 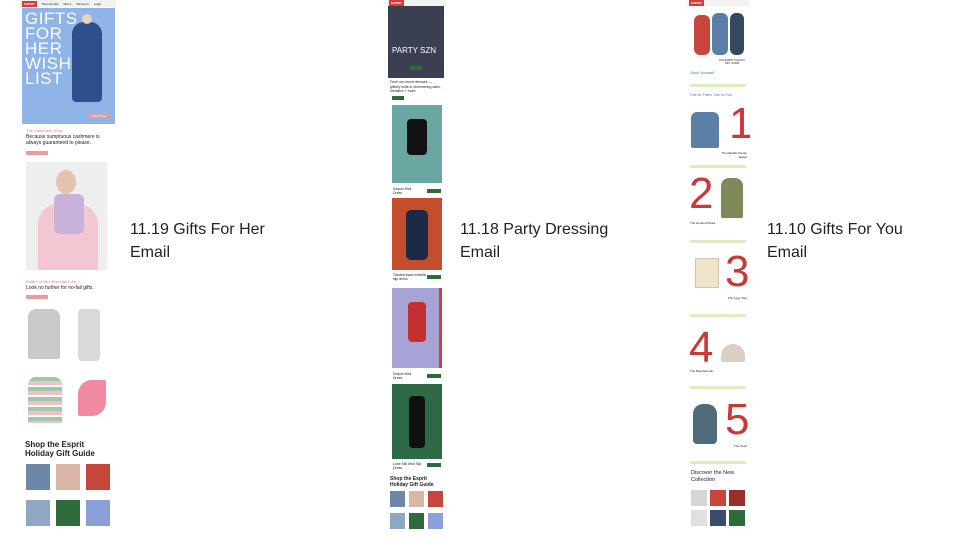 What do you see at coordinates (407, 466) in the screenshot?
I see `email2-product-name: Luxe Silk Midi Slip Dress` at bounding box center [407, 466].